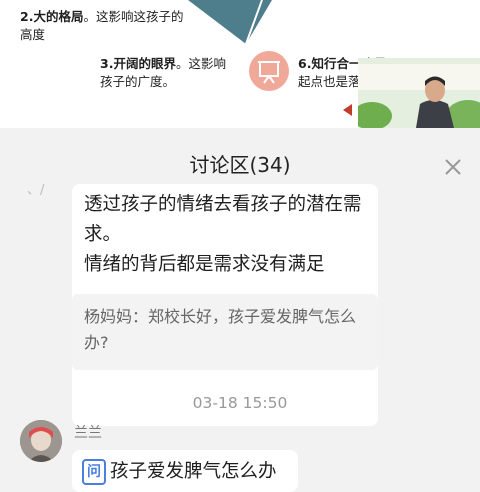  I want to click on user-avatar-image, so click(41, 441).